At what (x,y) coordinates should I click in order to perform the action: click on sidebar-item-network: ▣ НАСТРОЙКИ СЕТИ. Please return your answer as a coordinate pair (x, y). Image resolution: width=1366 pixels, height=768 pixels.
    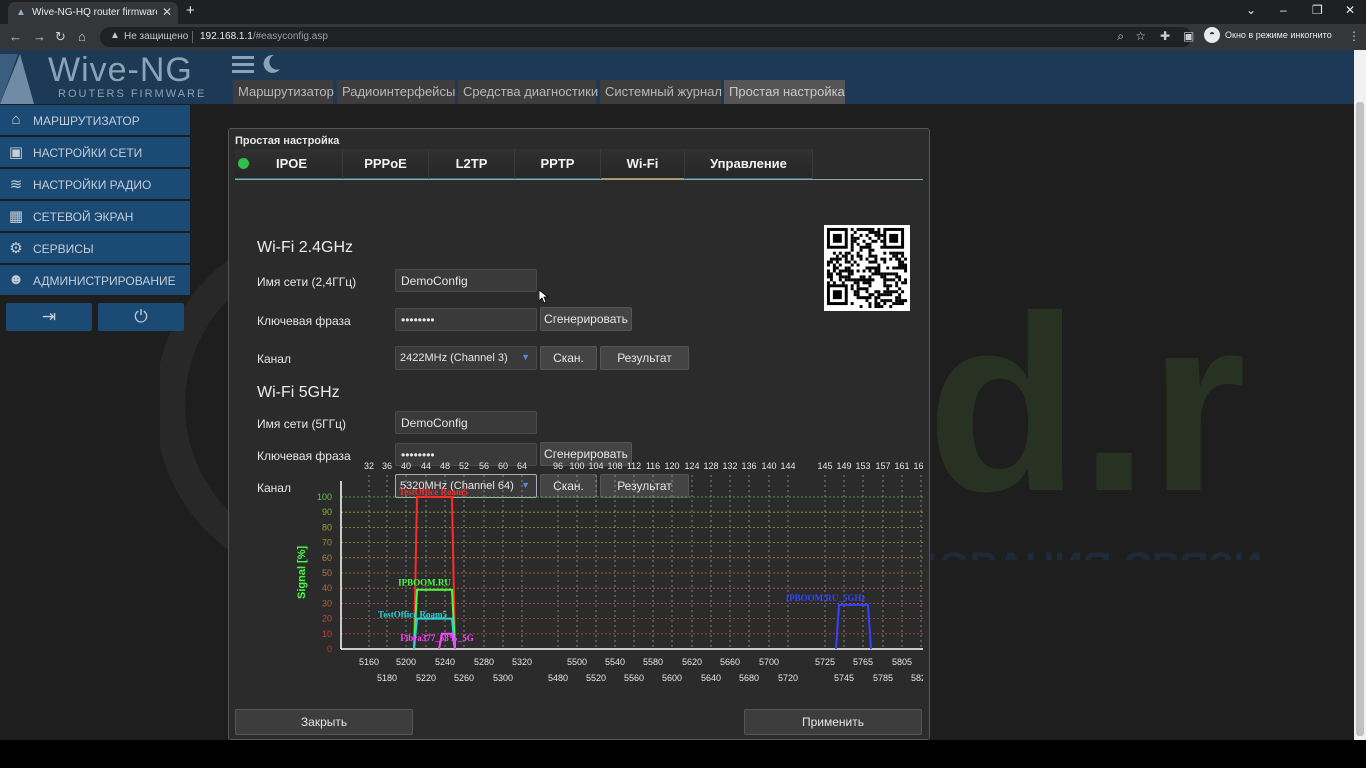
    Looking at the image, I should click on (95, 152).